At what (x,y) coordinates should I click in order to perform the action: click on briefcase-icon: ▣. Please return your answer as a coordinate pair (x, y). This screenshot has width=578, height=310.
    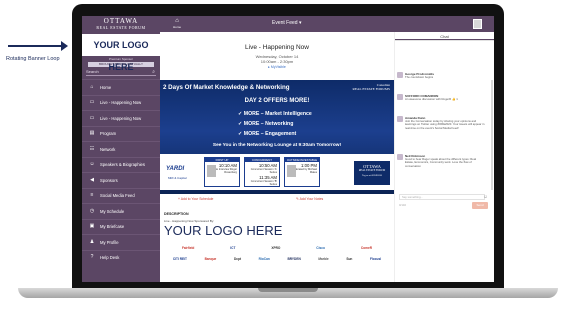
    Looking at the image, I should click on (92, 226).